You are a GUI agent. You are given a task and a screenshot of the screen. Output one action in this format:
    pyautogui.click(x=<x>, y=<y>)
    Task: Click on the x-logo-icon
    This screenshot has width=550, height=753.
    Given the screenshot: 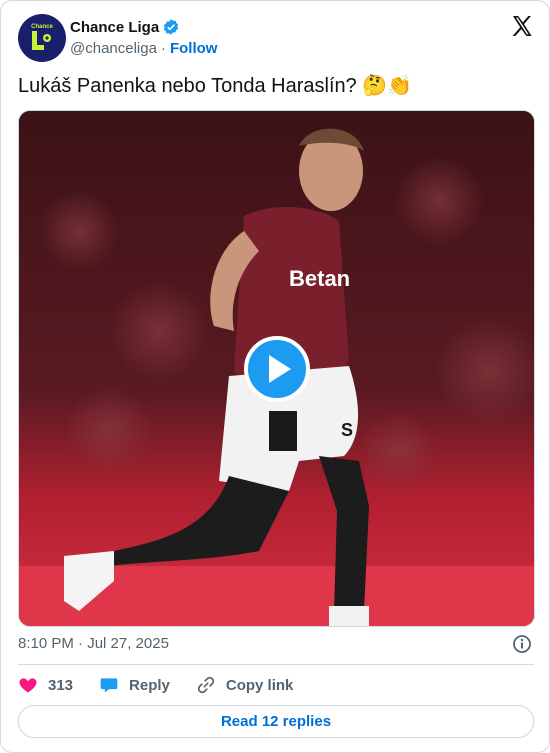 What is the action you would take?
    pyautogui.click(x=522, y=26)
    